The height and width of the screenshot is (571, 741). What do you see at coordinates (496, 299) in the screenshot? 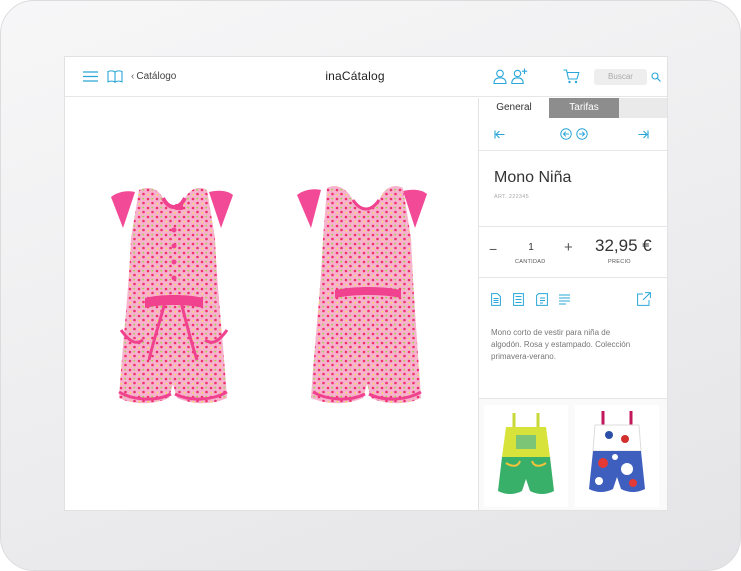
I see `document-icon` at bounding box center [496, 299].